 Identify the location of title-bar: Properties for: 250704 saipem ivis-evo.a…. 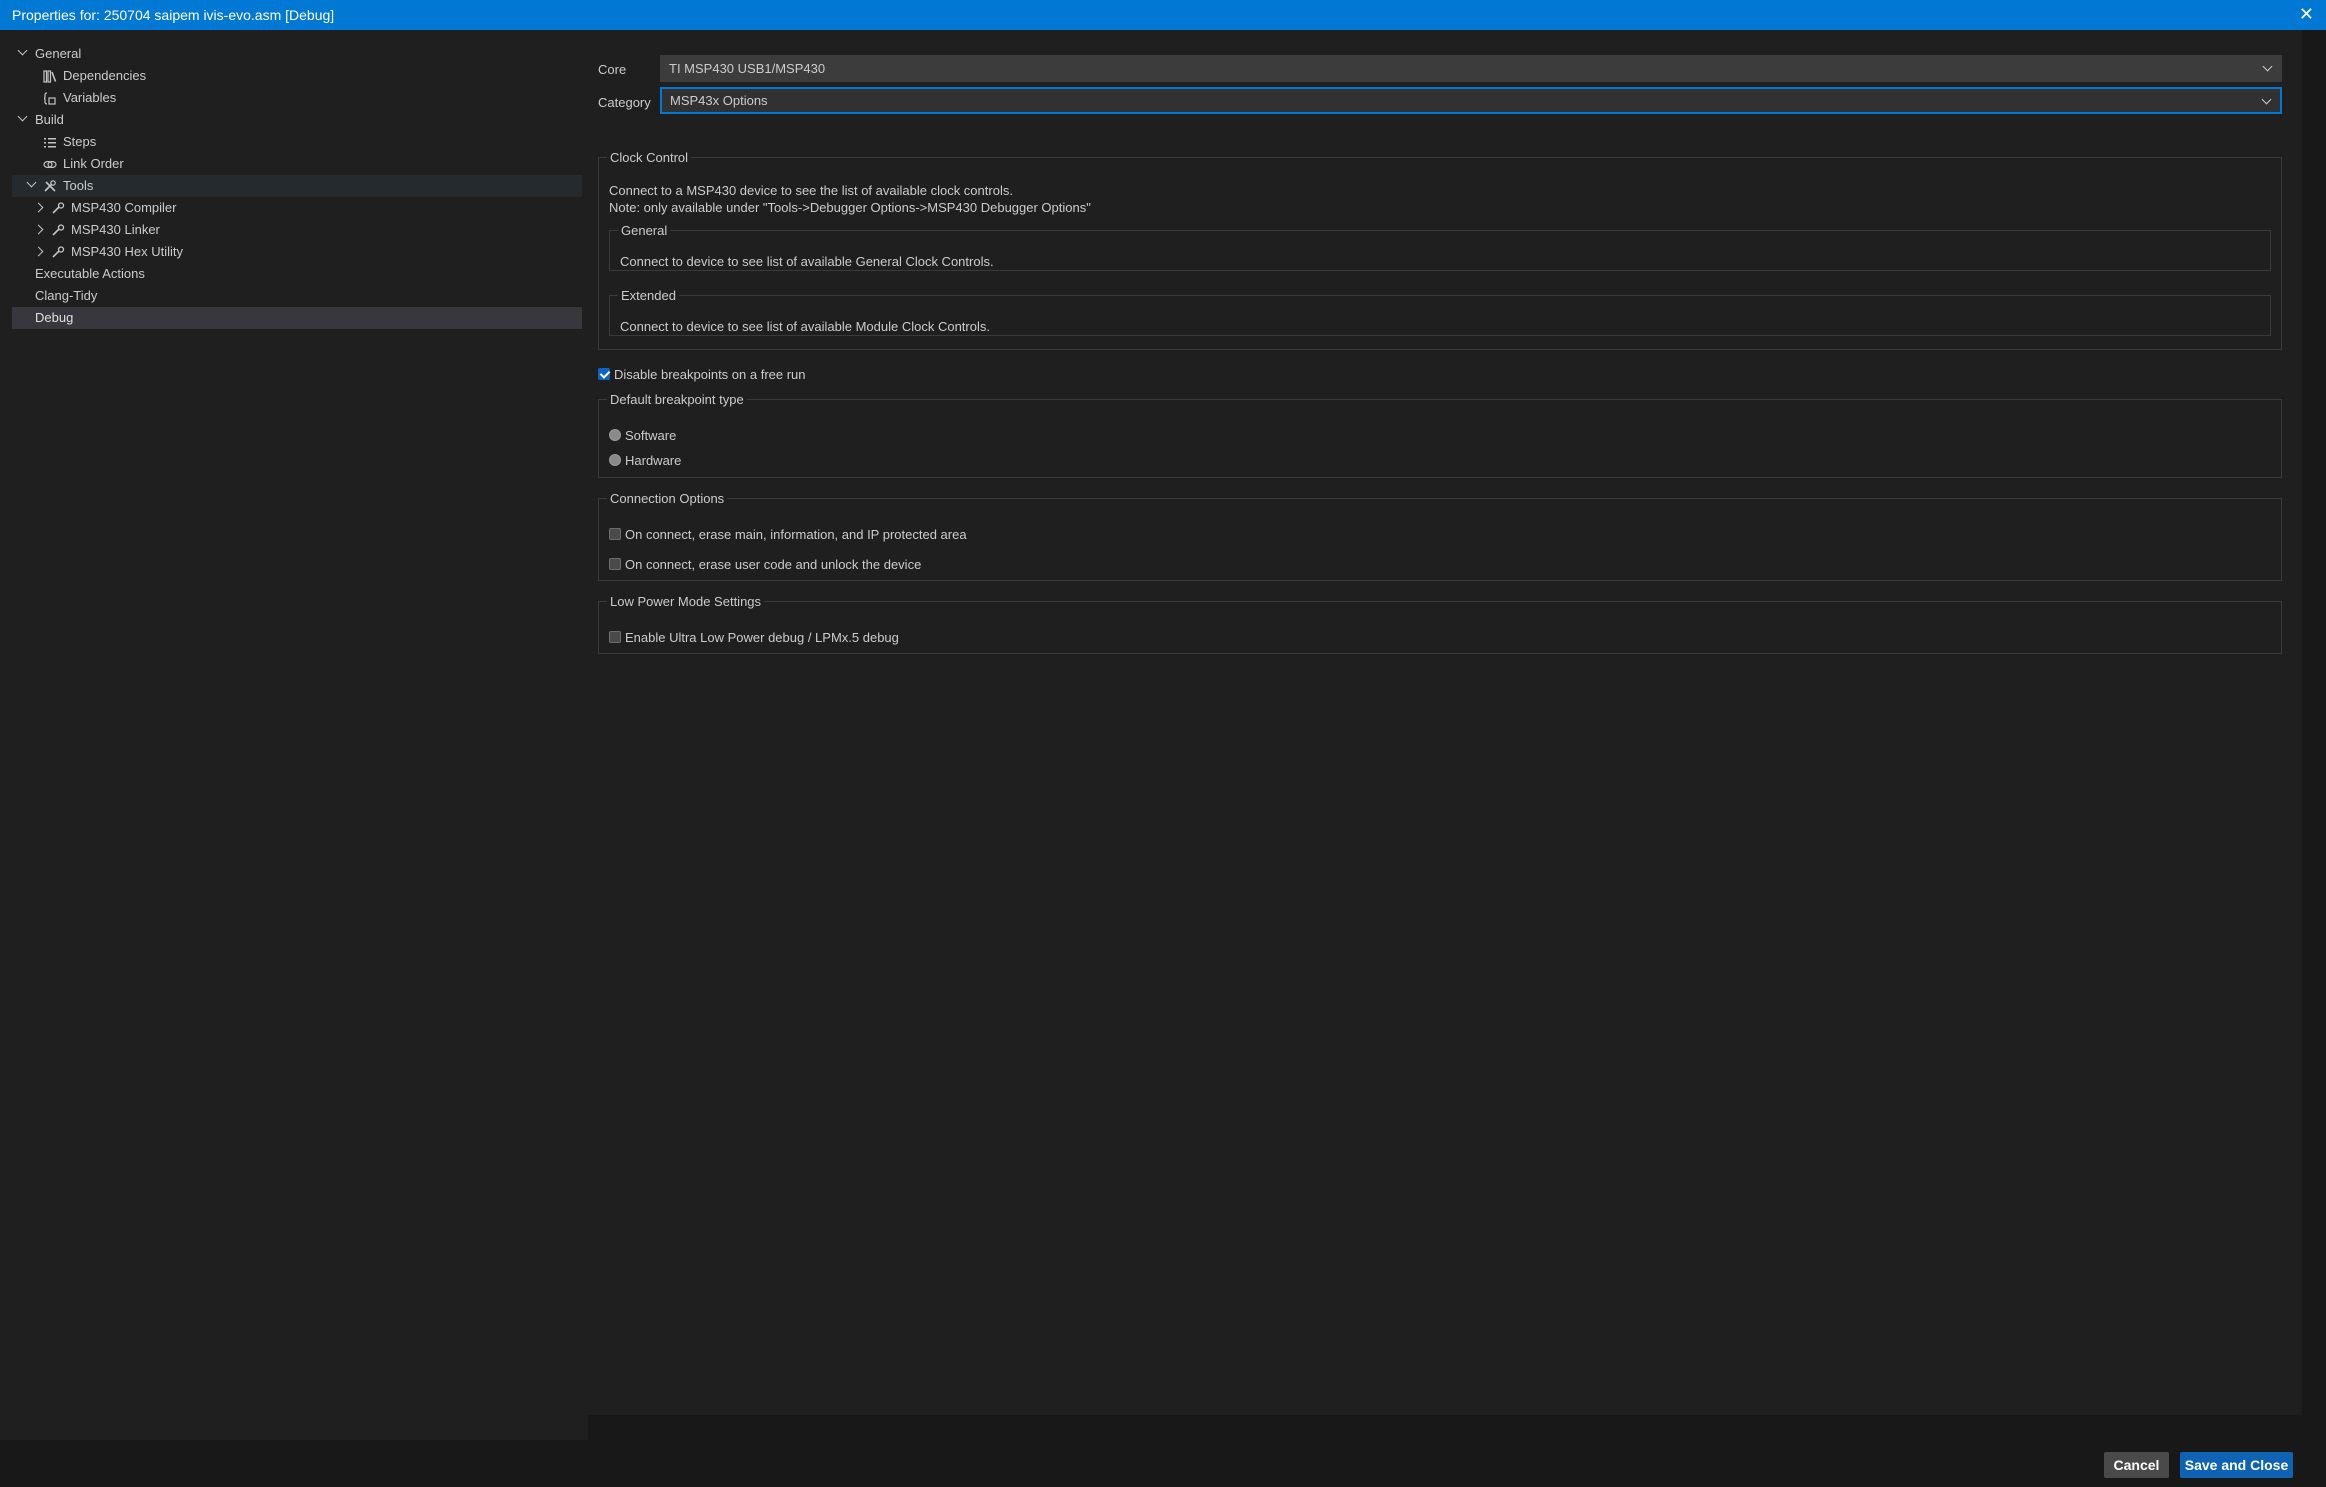
(1163, 15).